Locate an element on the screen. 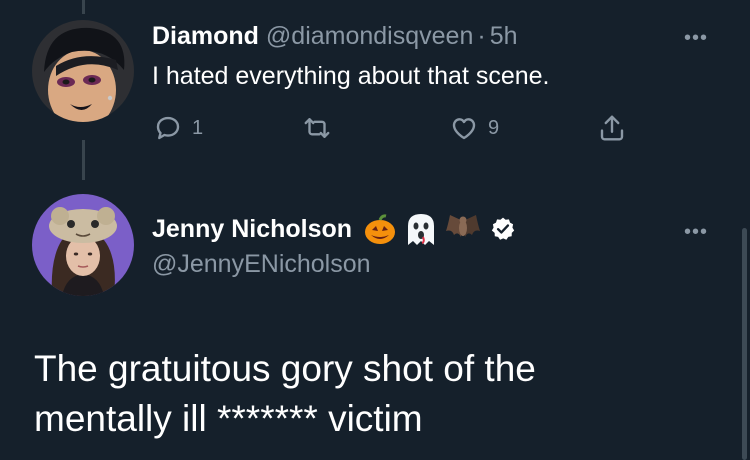  handle-diamond: @diamondisqveen is located at coordinates (369, 36).